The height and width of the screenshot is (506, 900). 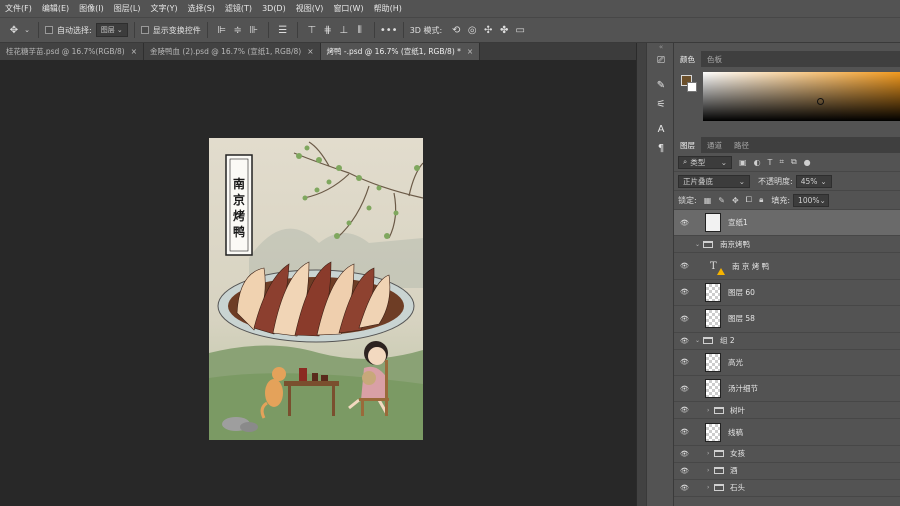 I want to click on document-canvas: 南 京 烤 鸭, so click(x=316, y=289).